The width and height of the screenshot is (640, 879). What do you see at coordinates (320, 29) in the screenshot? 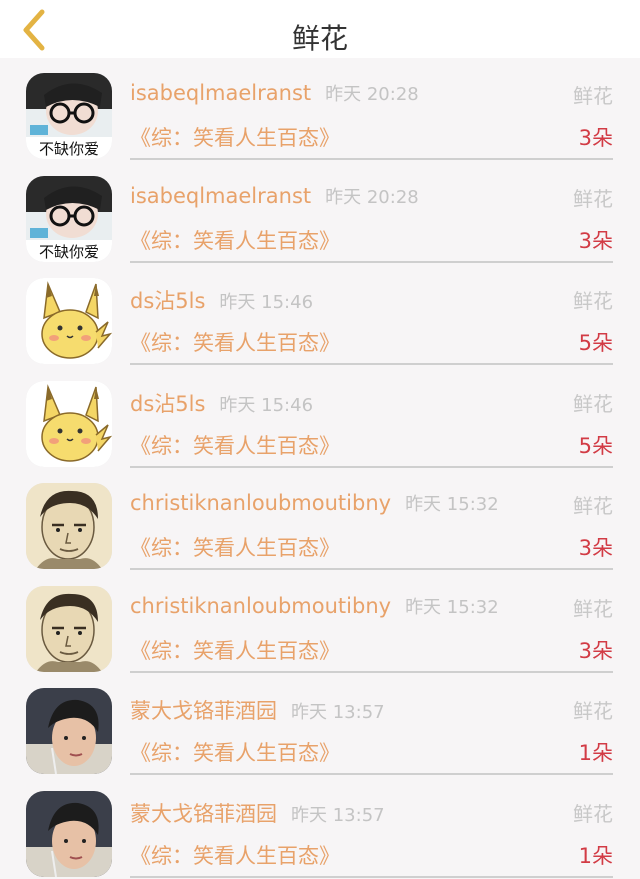
I see `top-bar` at bounding box center [320, 29].